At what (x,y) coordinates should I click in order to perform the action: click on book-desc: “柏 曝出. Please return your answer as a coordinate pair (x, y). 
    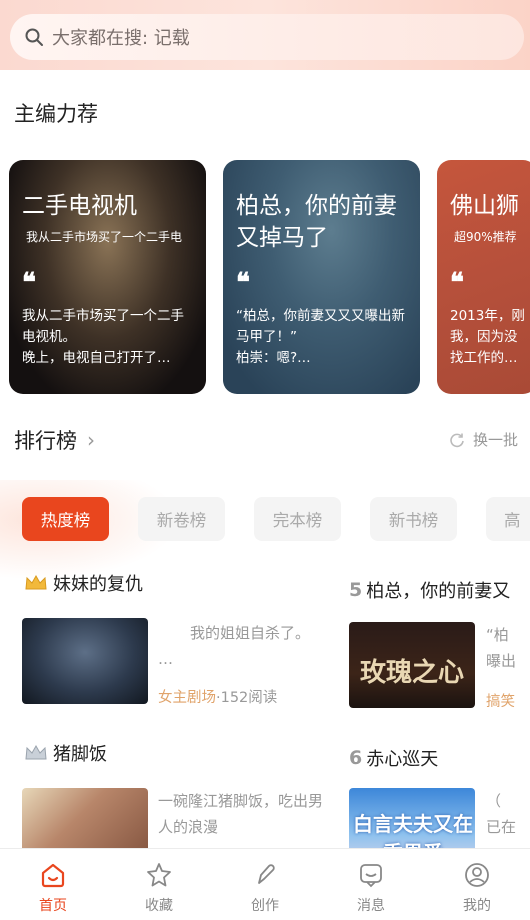
    Looking at the image, I should click on (501, 648).